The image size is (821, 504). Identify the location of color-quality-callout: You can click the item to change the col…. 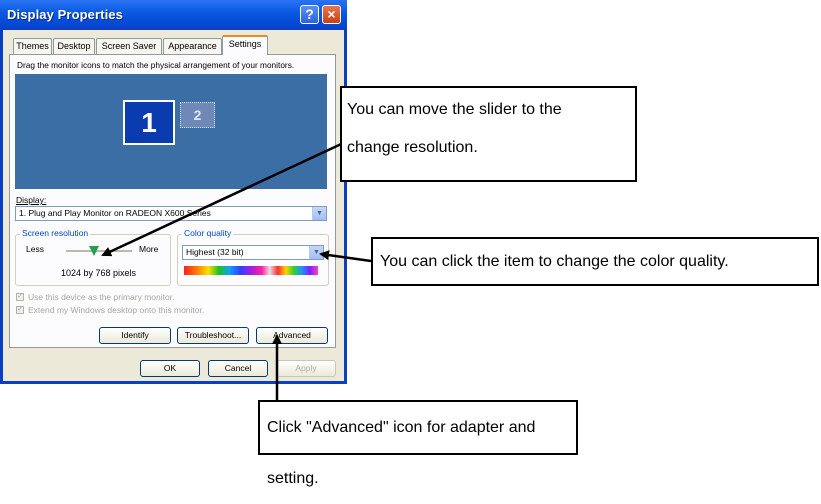
(595, 261).